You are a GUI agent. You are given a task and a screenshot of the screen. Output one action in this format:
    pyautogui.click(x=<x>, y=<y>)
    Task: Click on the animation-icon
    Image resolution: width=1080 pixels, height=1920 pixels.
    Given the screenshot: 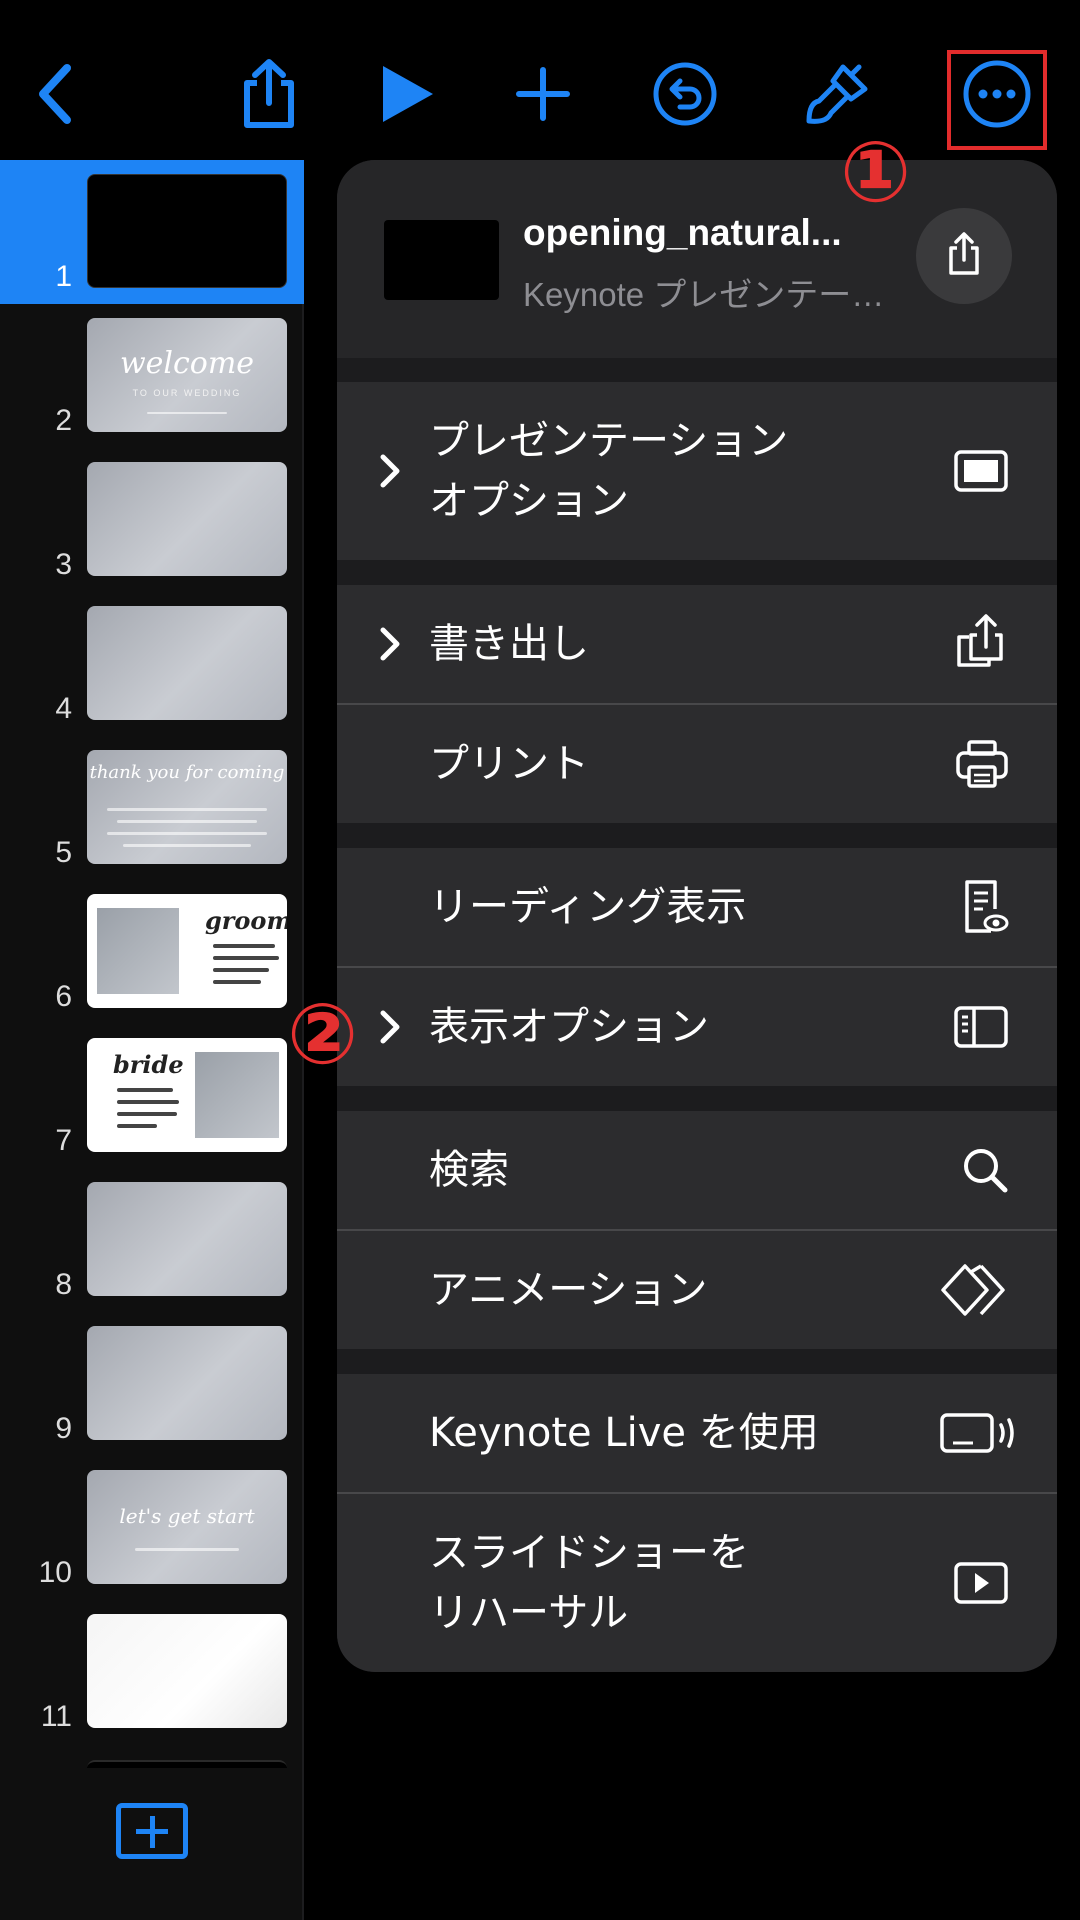 What is the action you would take?
    pyautogui.click(x=974, y=1290)
    